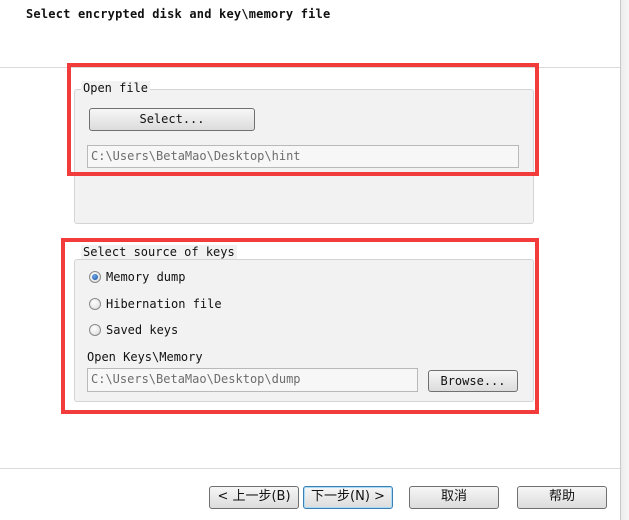 The width and height of the screenshot is (629, 520). Describe the element at coordinates (562, 497) in the screenshot. I see `help-button: 帮助` at that location.